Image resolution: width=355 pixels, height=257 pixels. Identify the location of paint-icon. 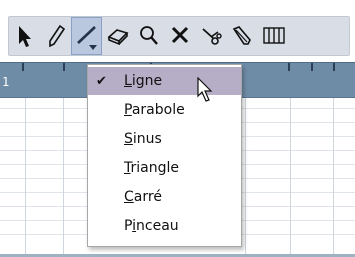
(241, 35).